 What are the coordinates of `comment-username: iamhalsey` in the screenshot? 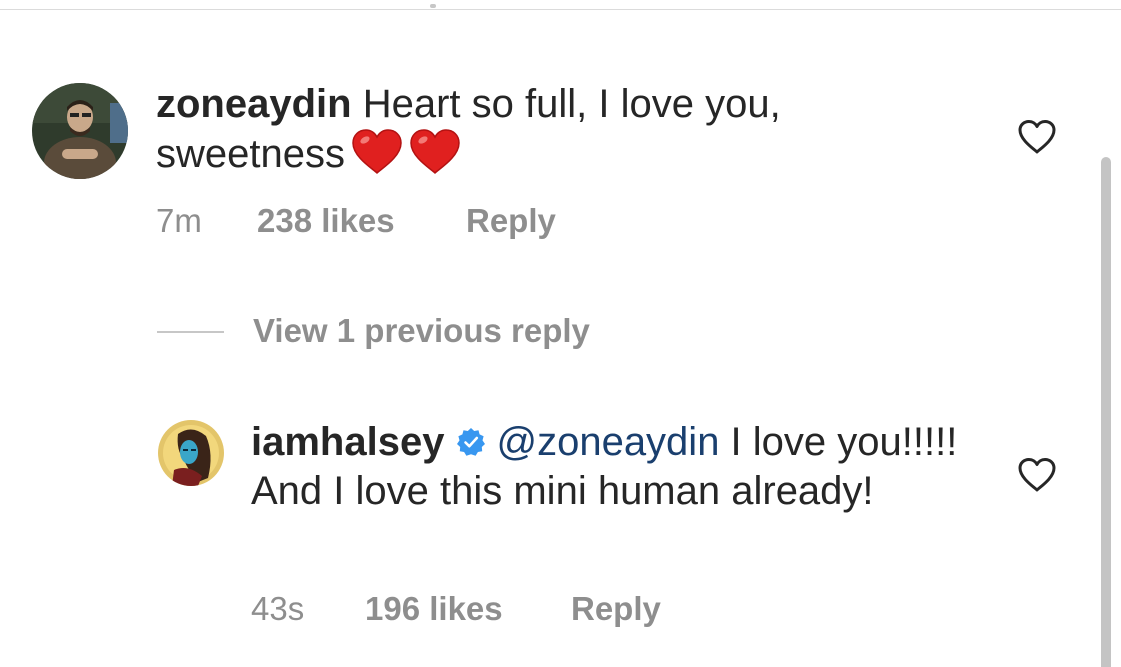 It's located at (347, 442).